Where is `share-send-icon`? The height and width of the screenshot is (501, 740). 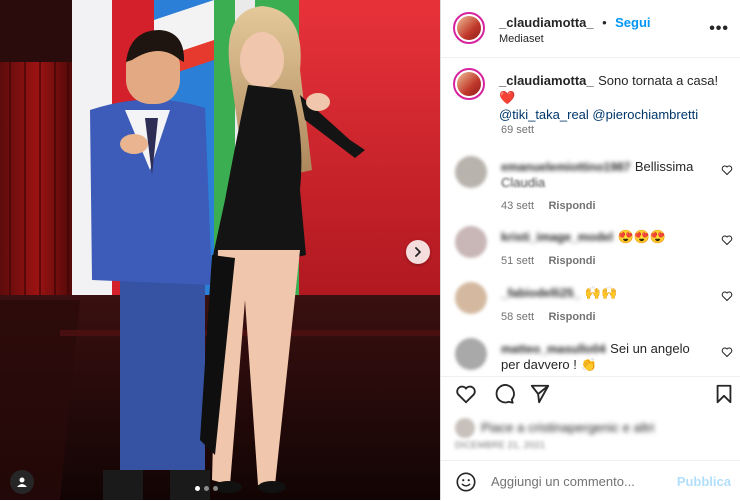 share-send-icon is located at coordinates (540, 394).